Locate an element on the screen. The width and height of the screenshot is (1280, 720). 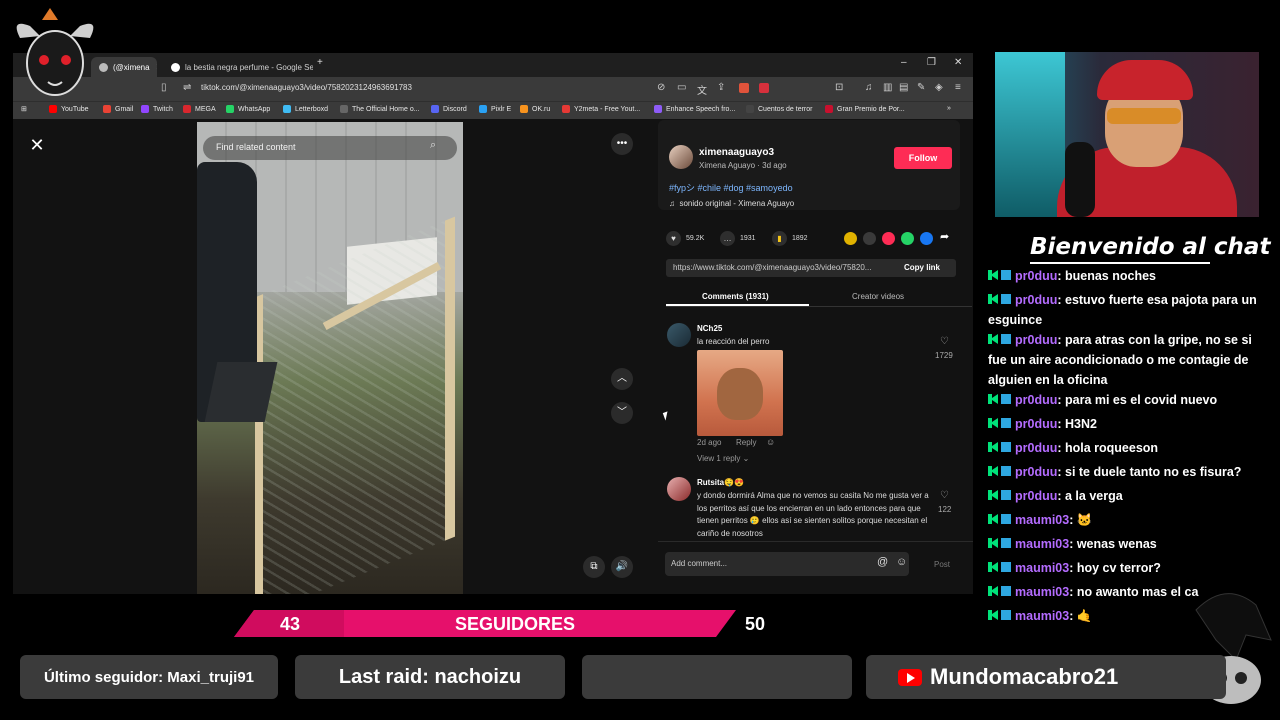
composer-divider is located at coordinates (815, 541).